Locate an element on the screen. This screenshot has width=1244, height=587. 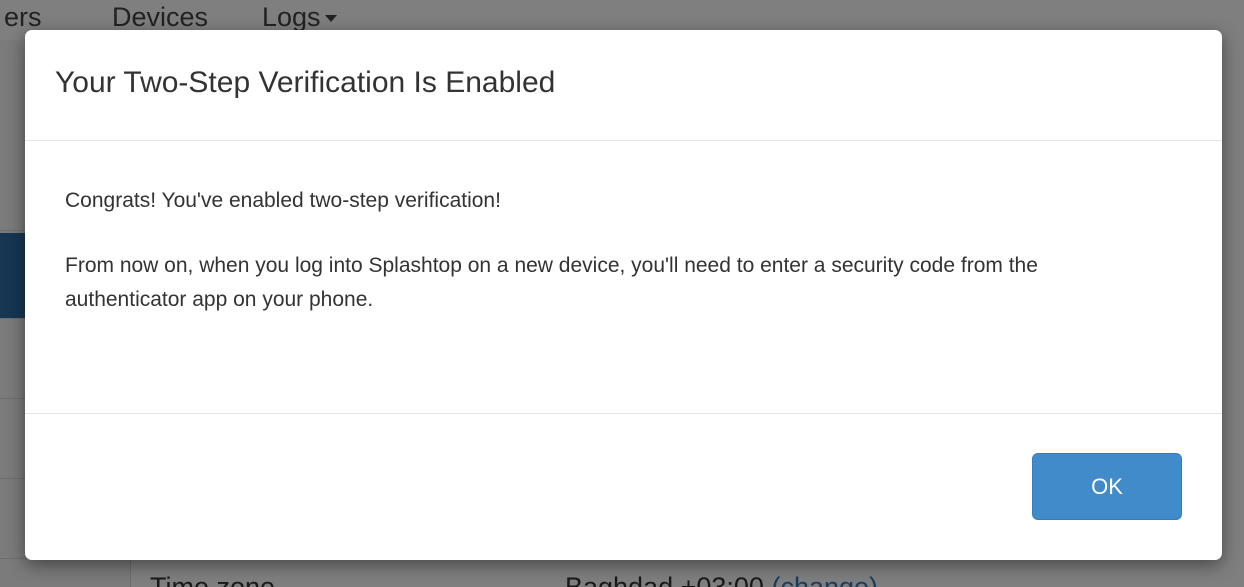
dialog-title: Your Two-Step Verification Is Enabled is located at coordinates (305, 82).